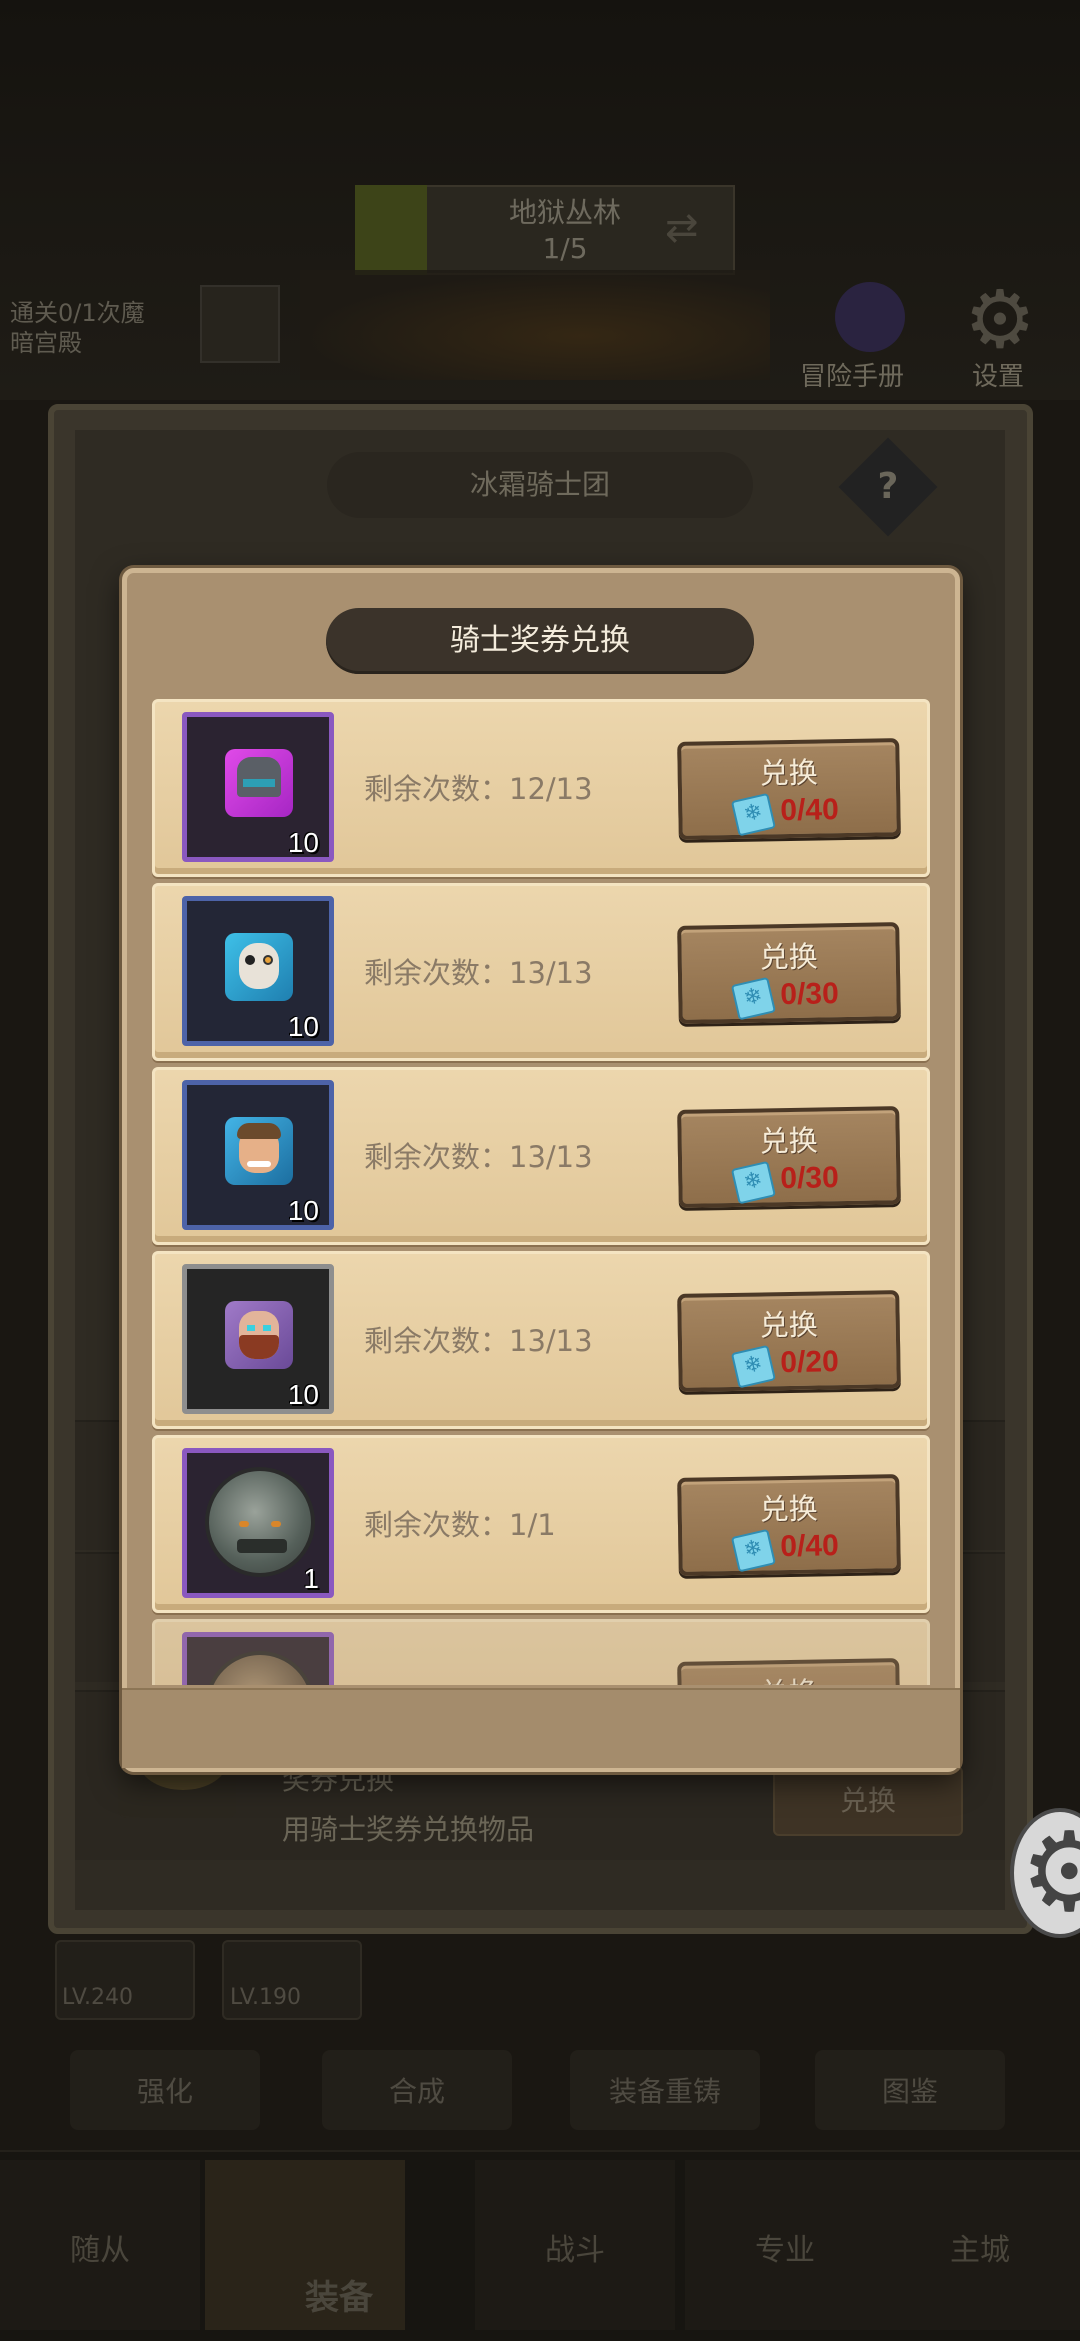  Describe the element at coordinates (165, 2090) in the screenshot. I see `tab-enhance-label: 强化` at that location.